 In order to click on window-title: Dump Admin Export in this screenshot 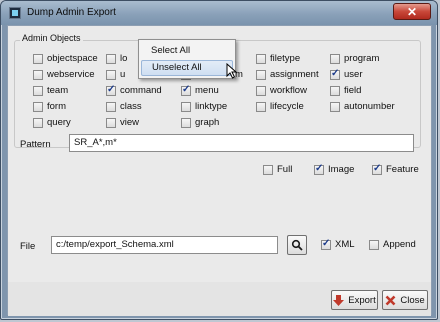, I will do `click(71, 12)`.